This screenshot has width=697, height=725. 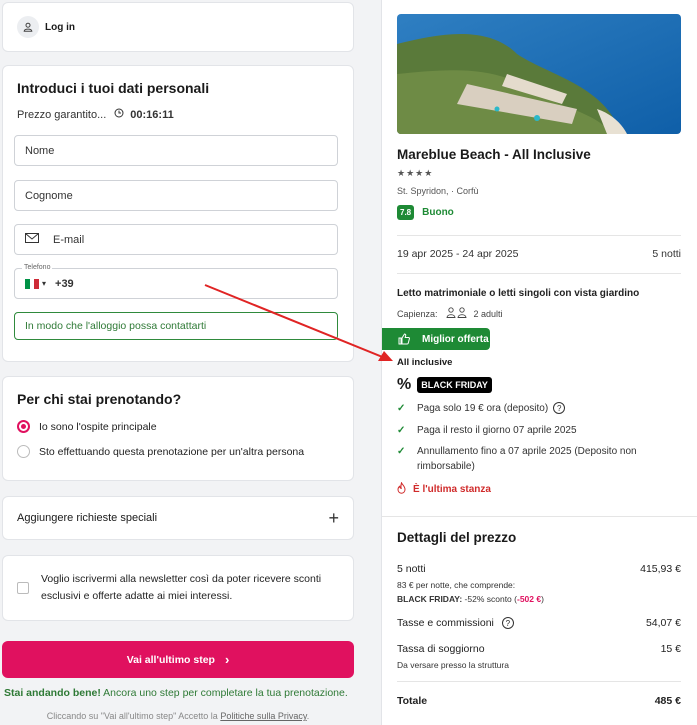 What do you see at coordinates (64, 283) in the screenshot?
I see `phone-prefix: +39` at bounding box center [64, 283].